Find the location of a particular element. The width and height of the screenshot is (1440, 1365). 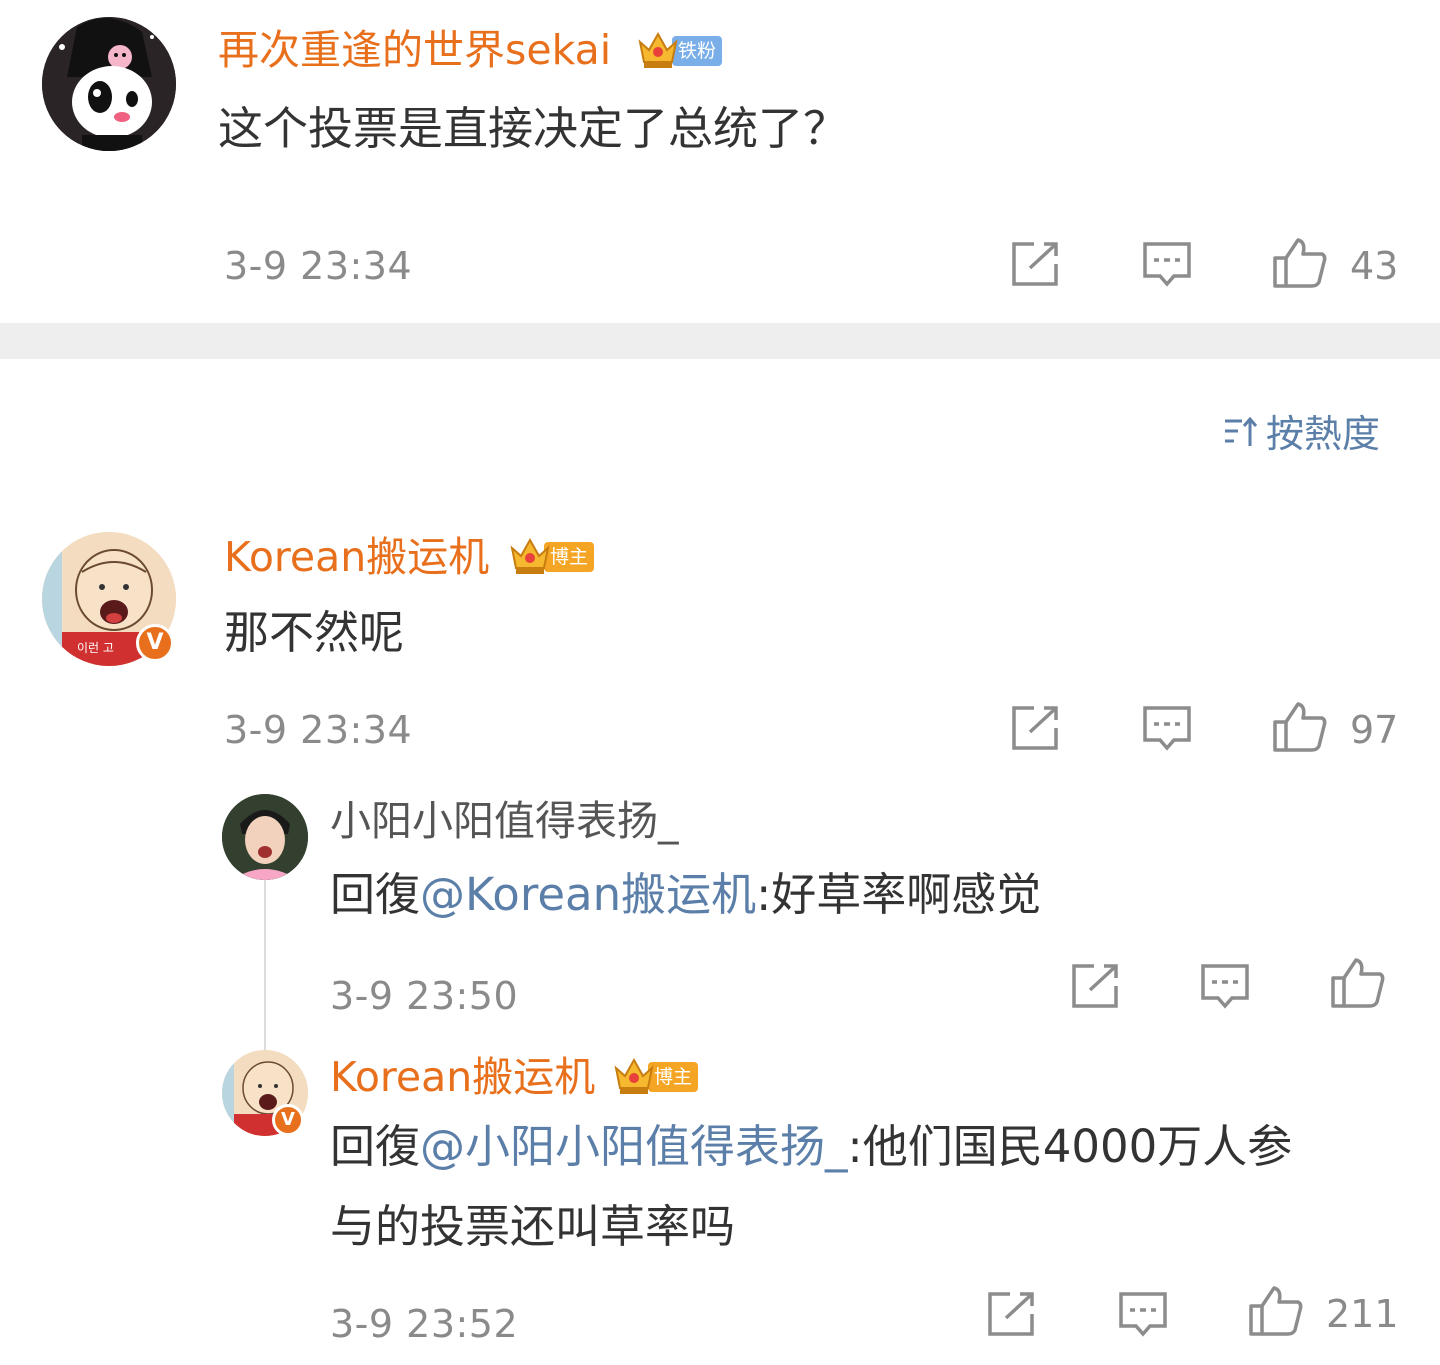

sort-icon is located at coordinates (1240, 434).